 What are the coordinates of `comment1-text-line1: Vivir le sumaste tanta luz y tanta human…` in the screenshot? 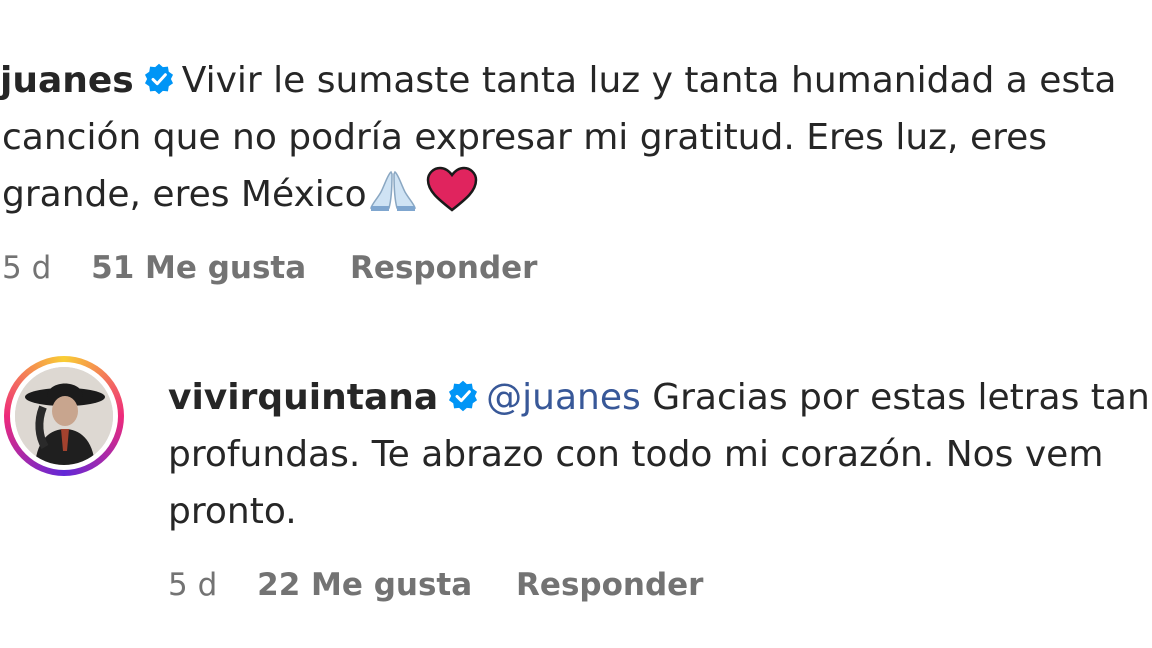 It's located at (649, 80).